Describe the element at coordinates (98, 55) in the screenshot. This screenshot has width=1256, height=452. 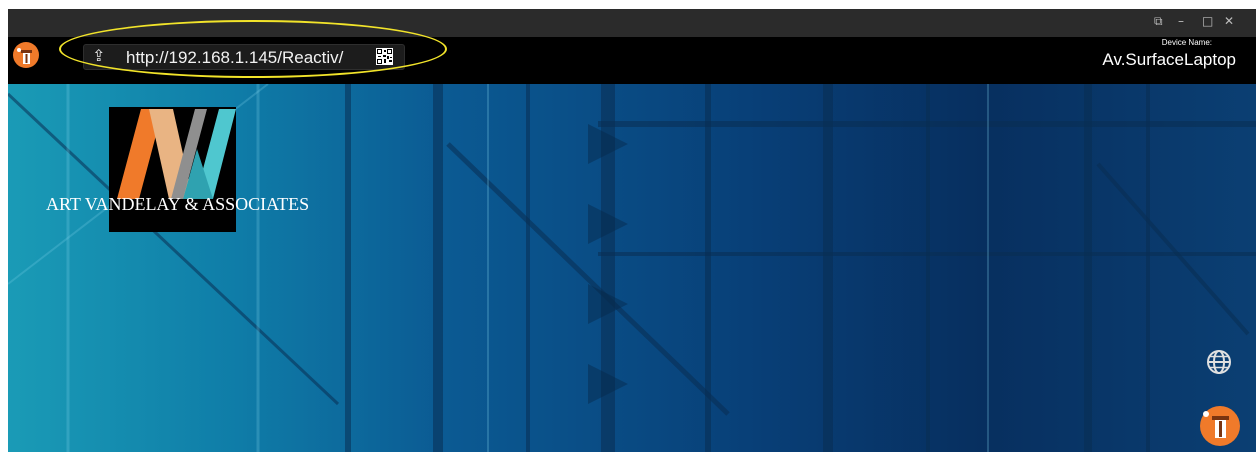
I see `share-icon: ⇪` at that location.